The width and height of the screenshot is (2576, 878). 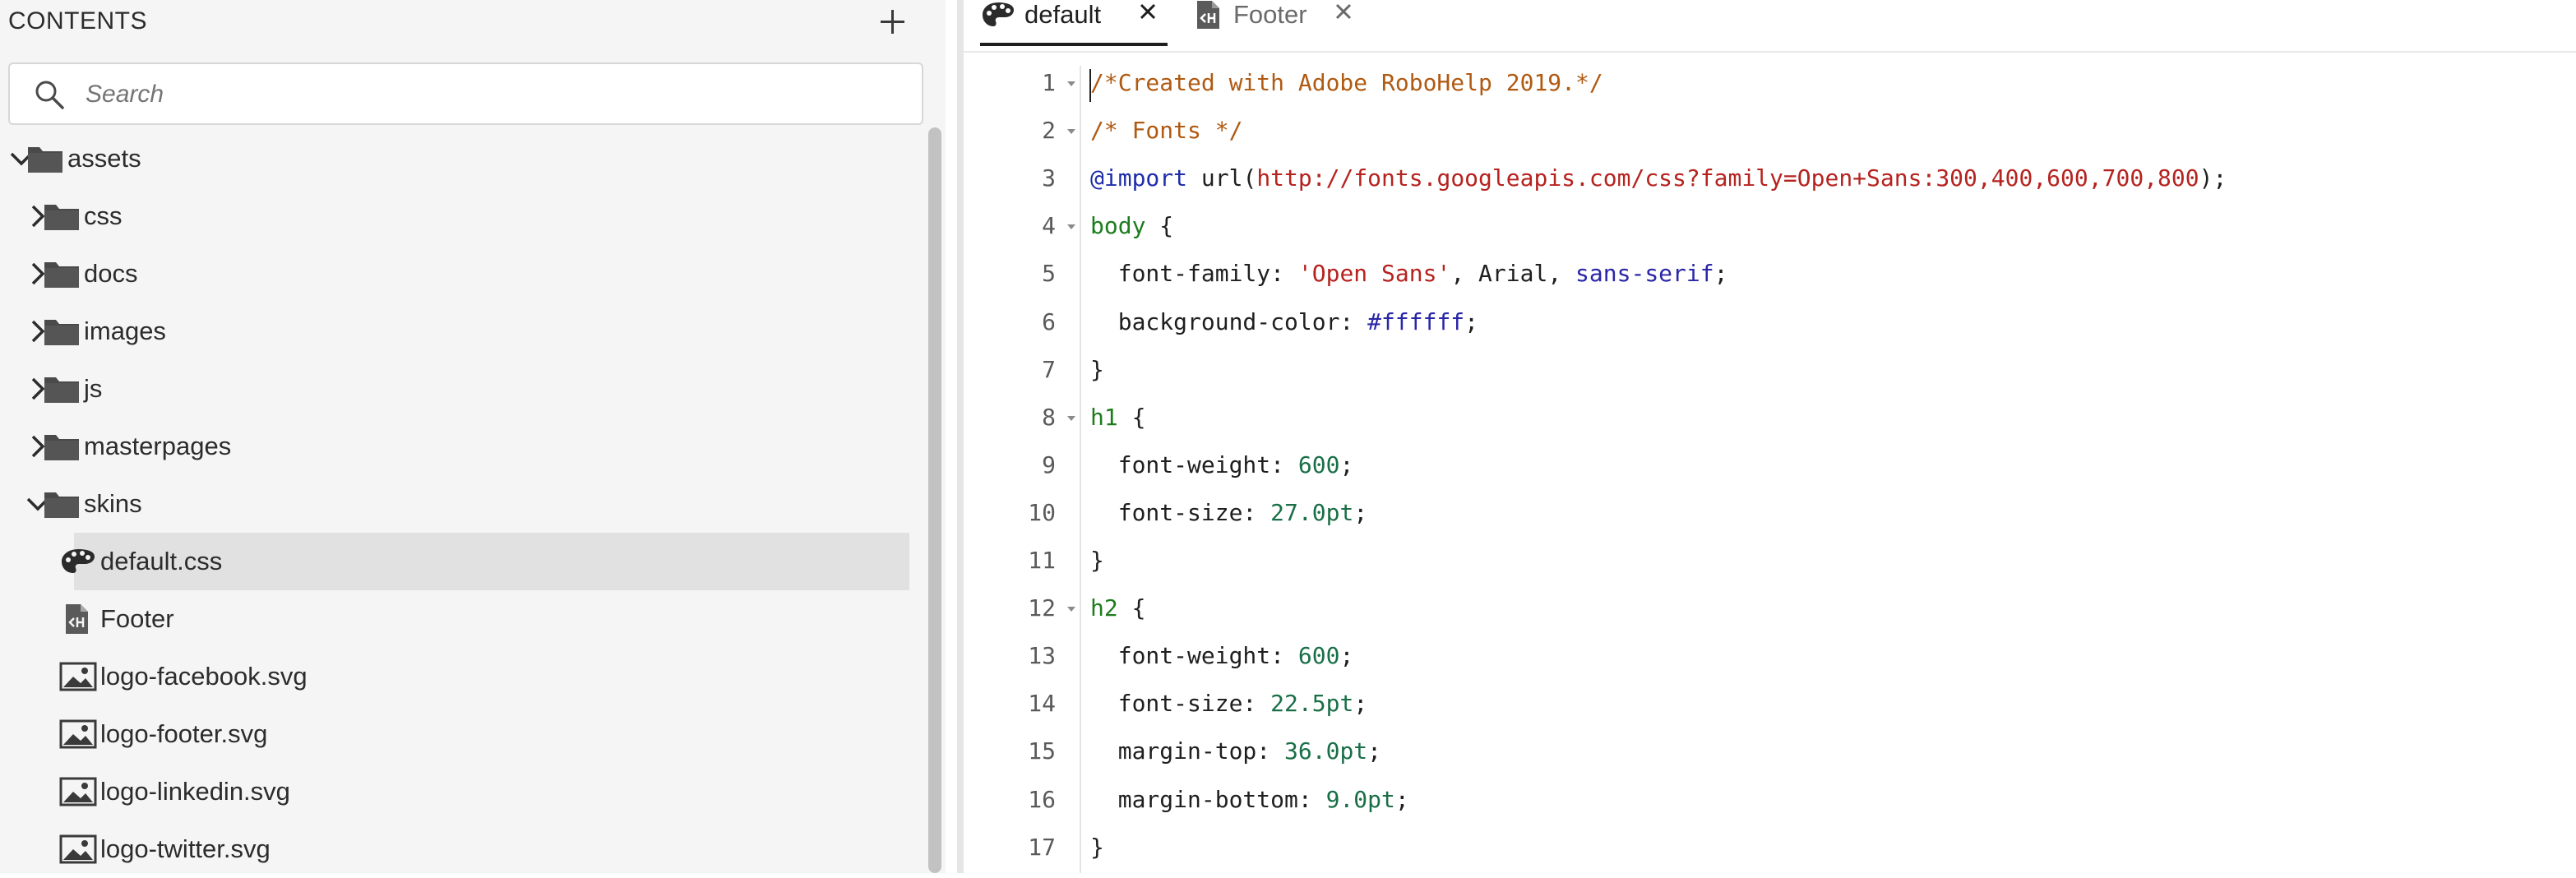 What do you see at coordinates (892, 21) in the screenshot?
I see `add-button` at bounding box center [892, 21].